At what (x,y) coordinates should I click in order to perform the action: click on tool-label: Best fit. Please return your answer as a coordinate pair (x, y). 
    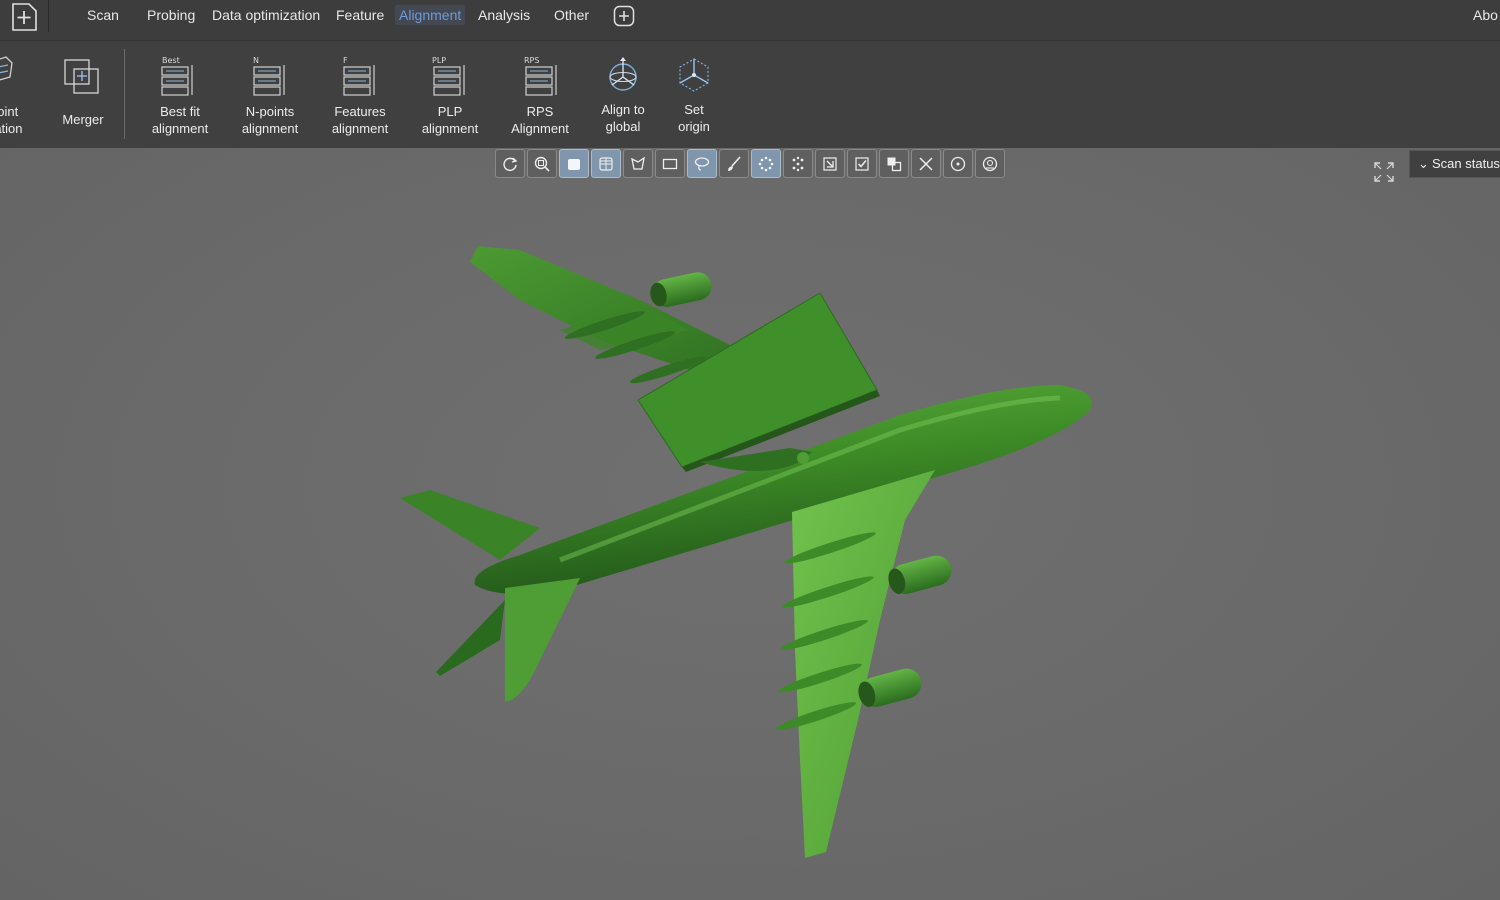
    Looking at the image, I should click on (180, 111).